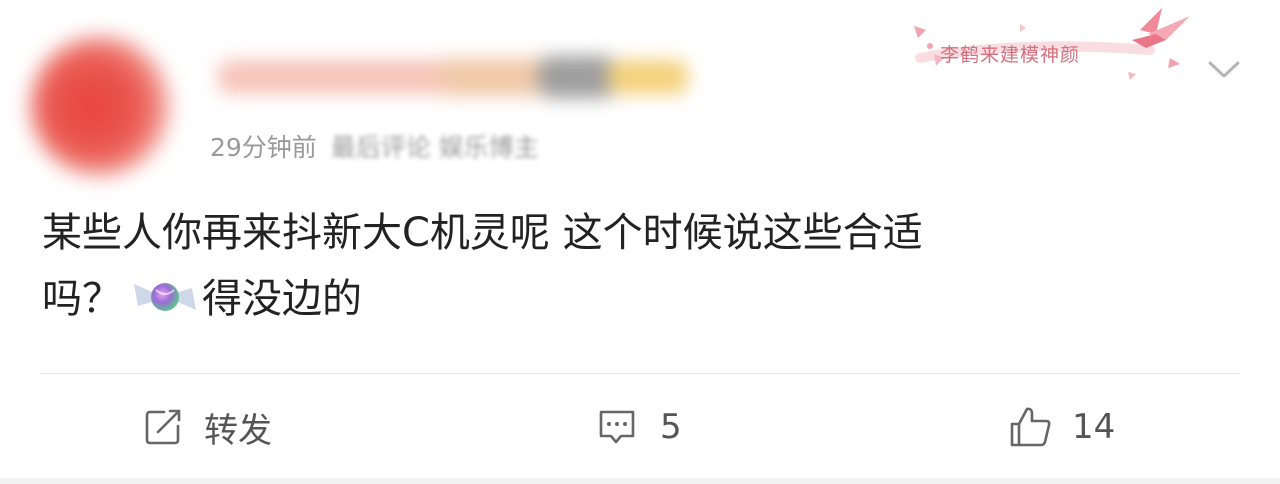 The image size is (1280, 484). Describe the element at coordinates (100, 106) in the screenshot. I see `avatar` at that location.